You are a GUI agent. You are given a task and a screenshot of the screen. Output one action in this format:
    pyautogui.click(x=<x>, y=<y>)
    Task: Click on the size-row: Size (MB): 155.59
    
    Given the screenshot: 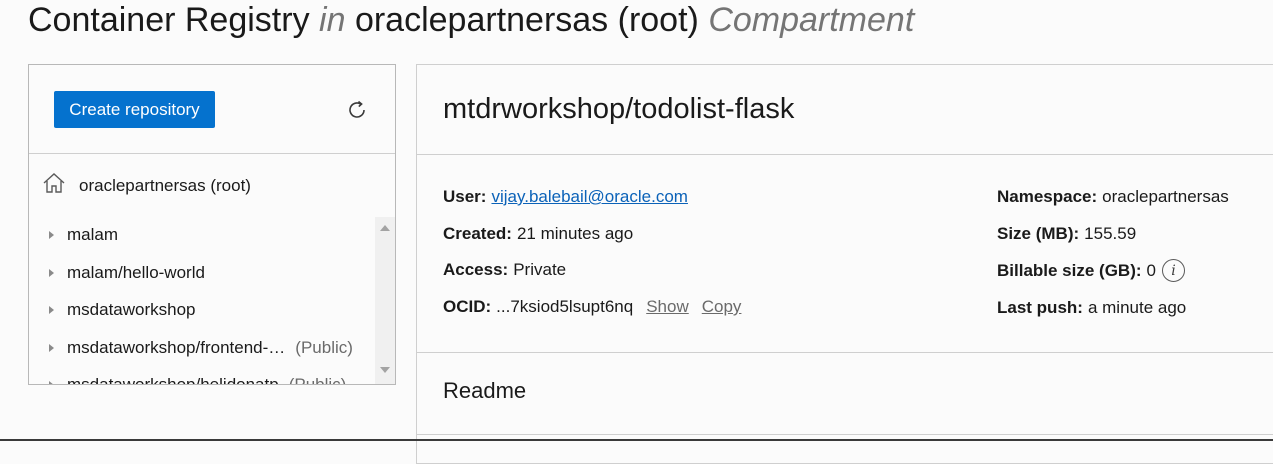 What is the action you would take?
    pyautogui.click(x=1066, y=234)
    